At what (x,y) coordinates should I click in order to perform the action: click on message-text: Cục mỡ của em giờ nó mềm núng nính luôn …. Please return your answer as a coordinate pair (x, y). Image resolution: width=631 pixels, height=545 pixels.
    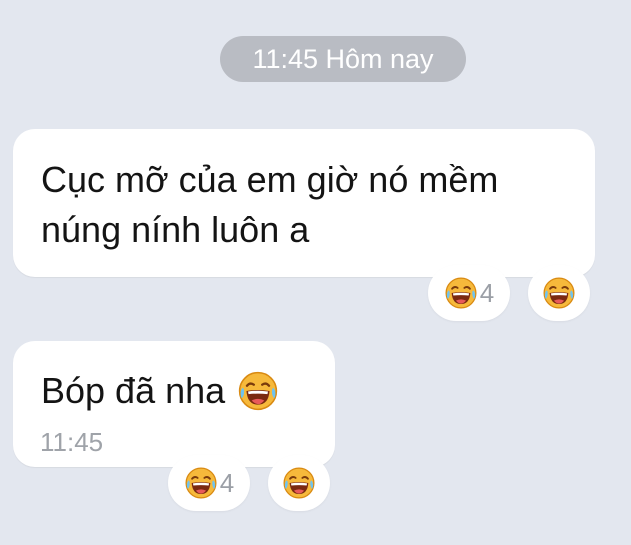
    Looking at the image, I should click on (269, 205).